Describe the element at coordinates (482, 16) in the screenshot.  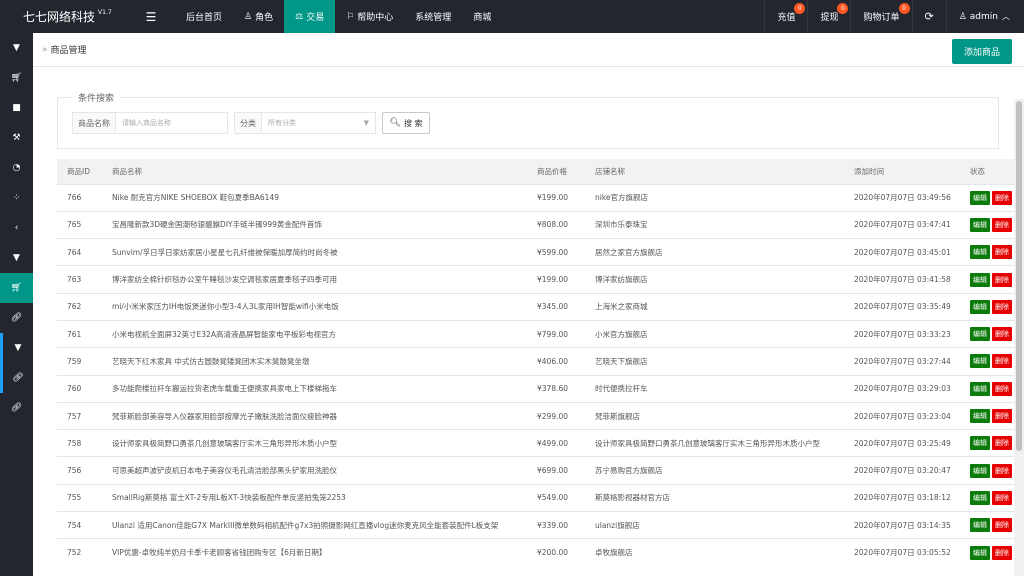
I see `nav-item-mall: 商城` at that location.